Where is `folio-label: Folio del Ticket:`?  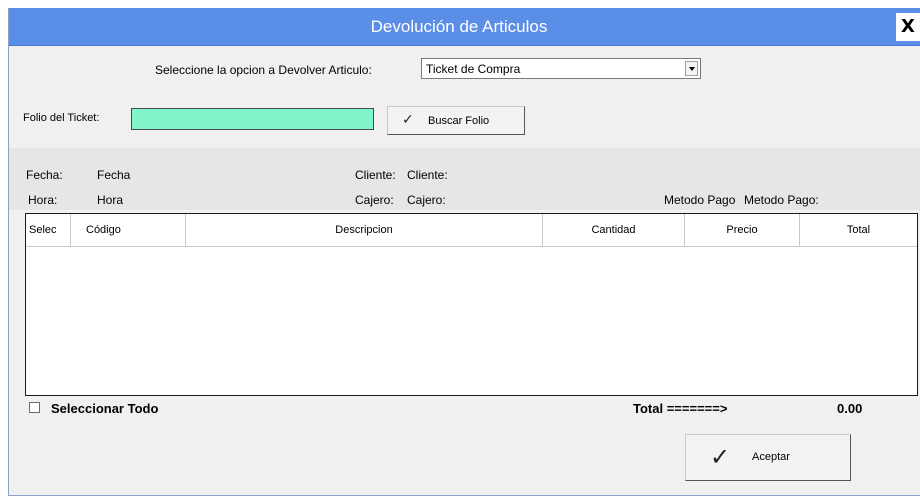
folio-label: Folio del Ticket: is located at coordinates (61, 118).